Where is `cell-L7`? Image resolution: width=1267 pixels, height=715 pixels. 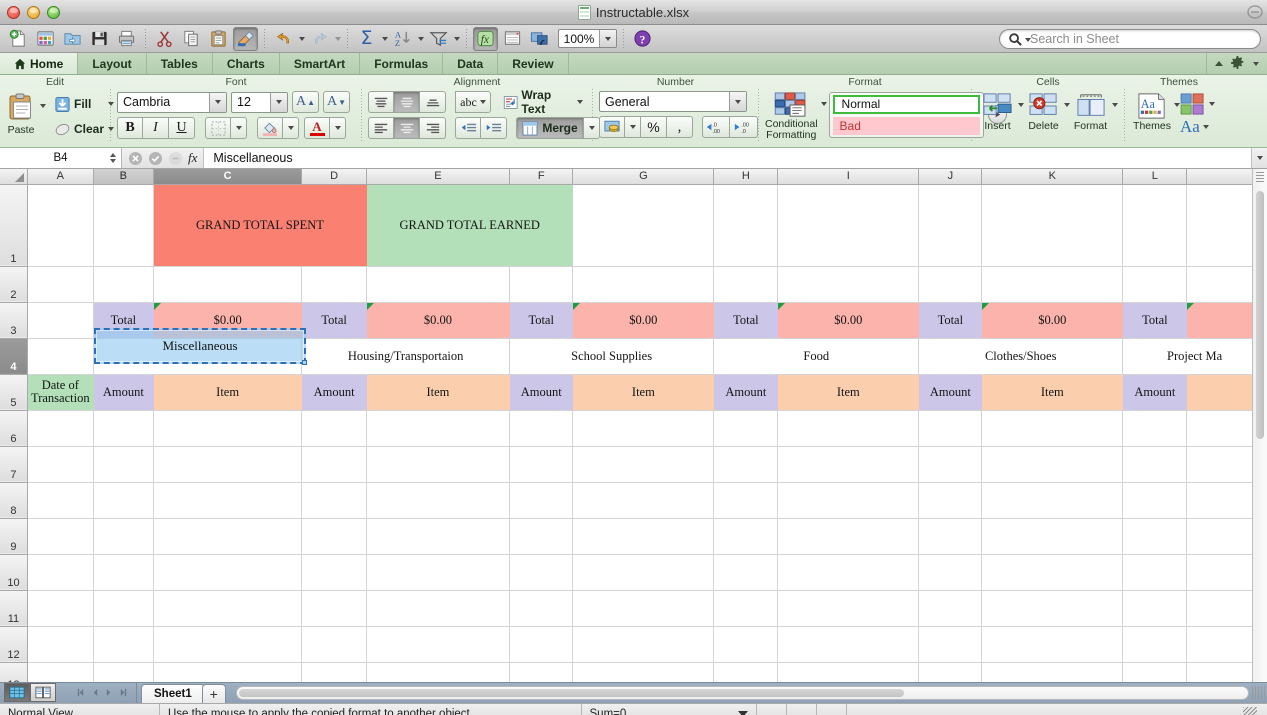
cell-L7 is located at coordinates (1155, 464).